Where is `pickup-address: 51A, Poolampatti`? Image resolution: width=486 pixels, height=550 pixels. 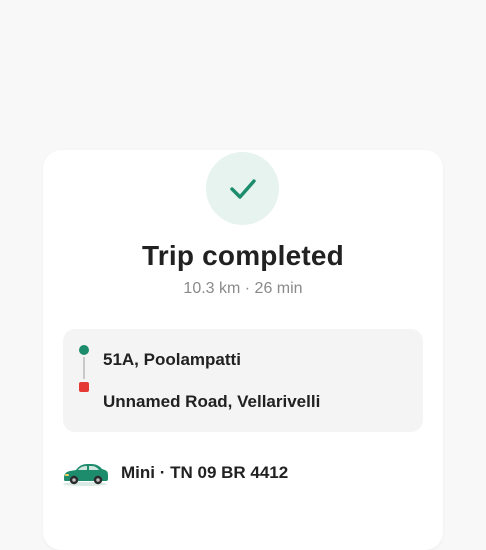 pickup-address: 51A, Poolampatti is located at coordinates (172, 359).